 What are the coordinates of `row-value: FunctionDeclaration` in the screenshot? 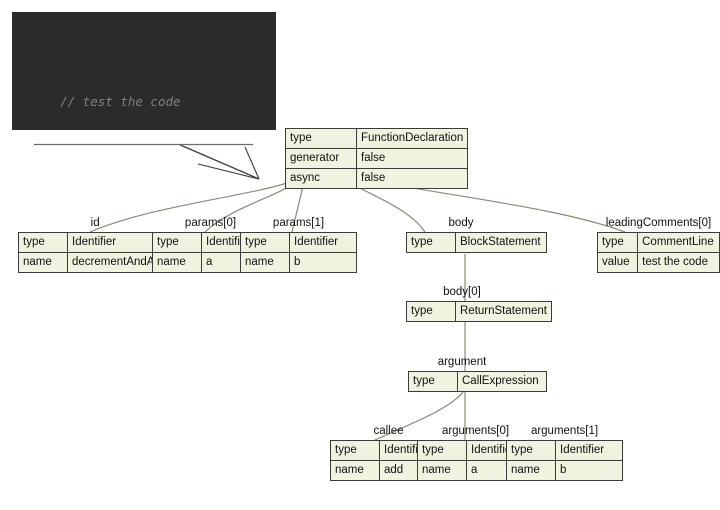 It's located at (412, 138).